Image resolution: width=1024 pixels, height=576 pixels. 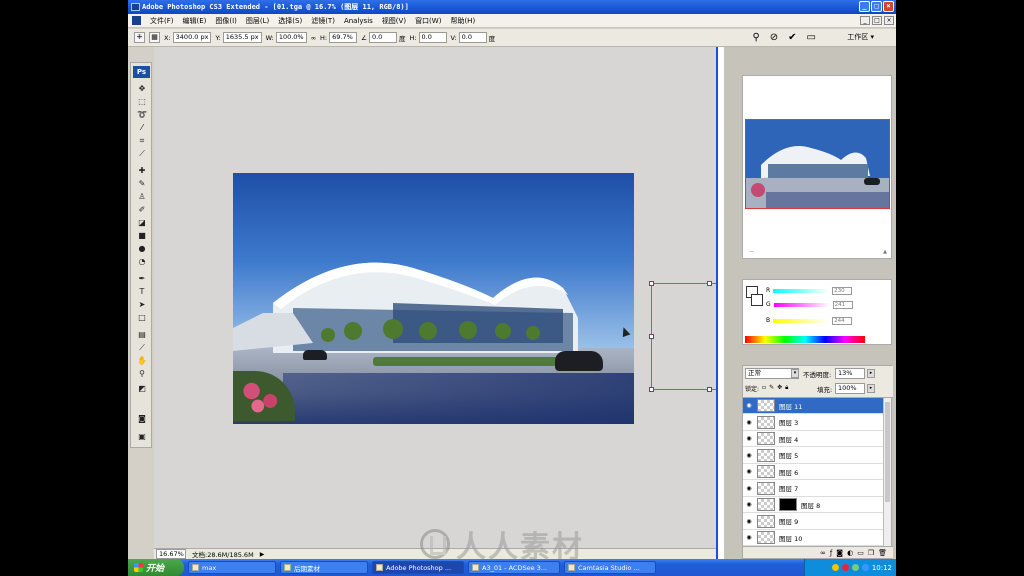 What do you see at coordinates (860, 553) in the screenshot?
I see `new-group-icon: ▭` at bounding box center [860, 553].